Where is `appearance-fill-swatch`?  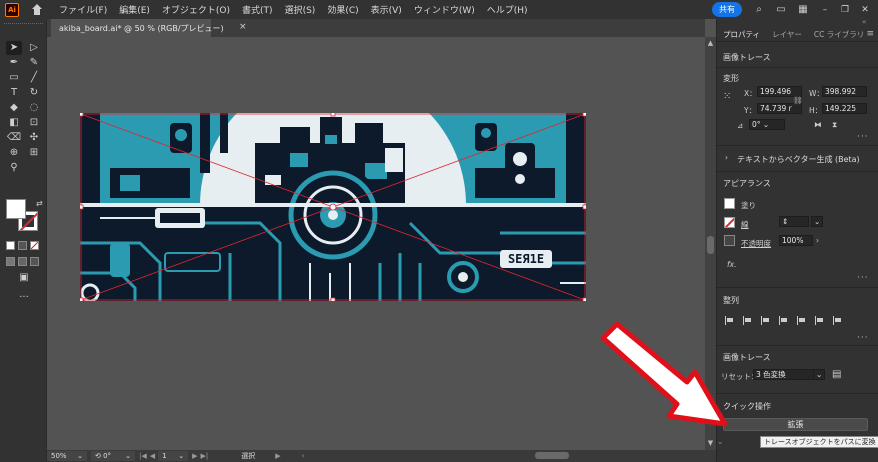
appearance-fill-swatch is located at coordinates (729, 203).